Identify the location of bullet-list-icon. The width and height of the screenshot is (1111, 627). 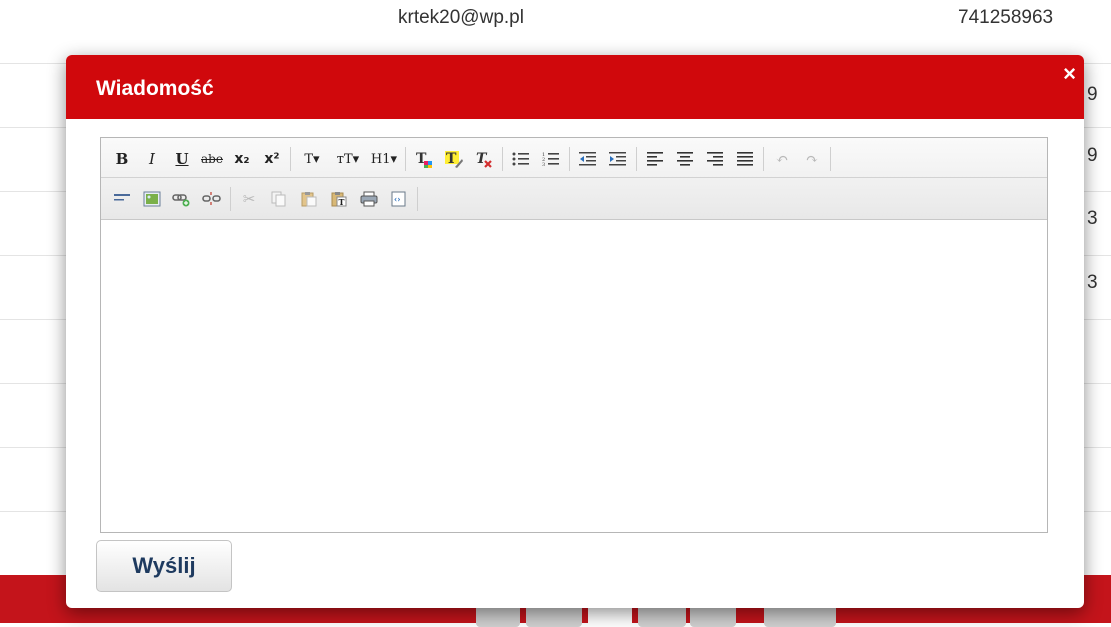
(521, 159).